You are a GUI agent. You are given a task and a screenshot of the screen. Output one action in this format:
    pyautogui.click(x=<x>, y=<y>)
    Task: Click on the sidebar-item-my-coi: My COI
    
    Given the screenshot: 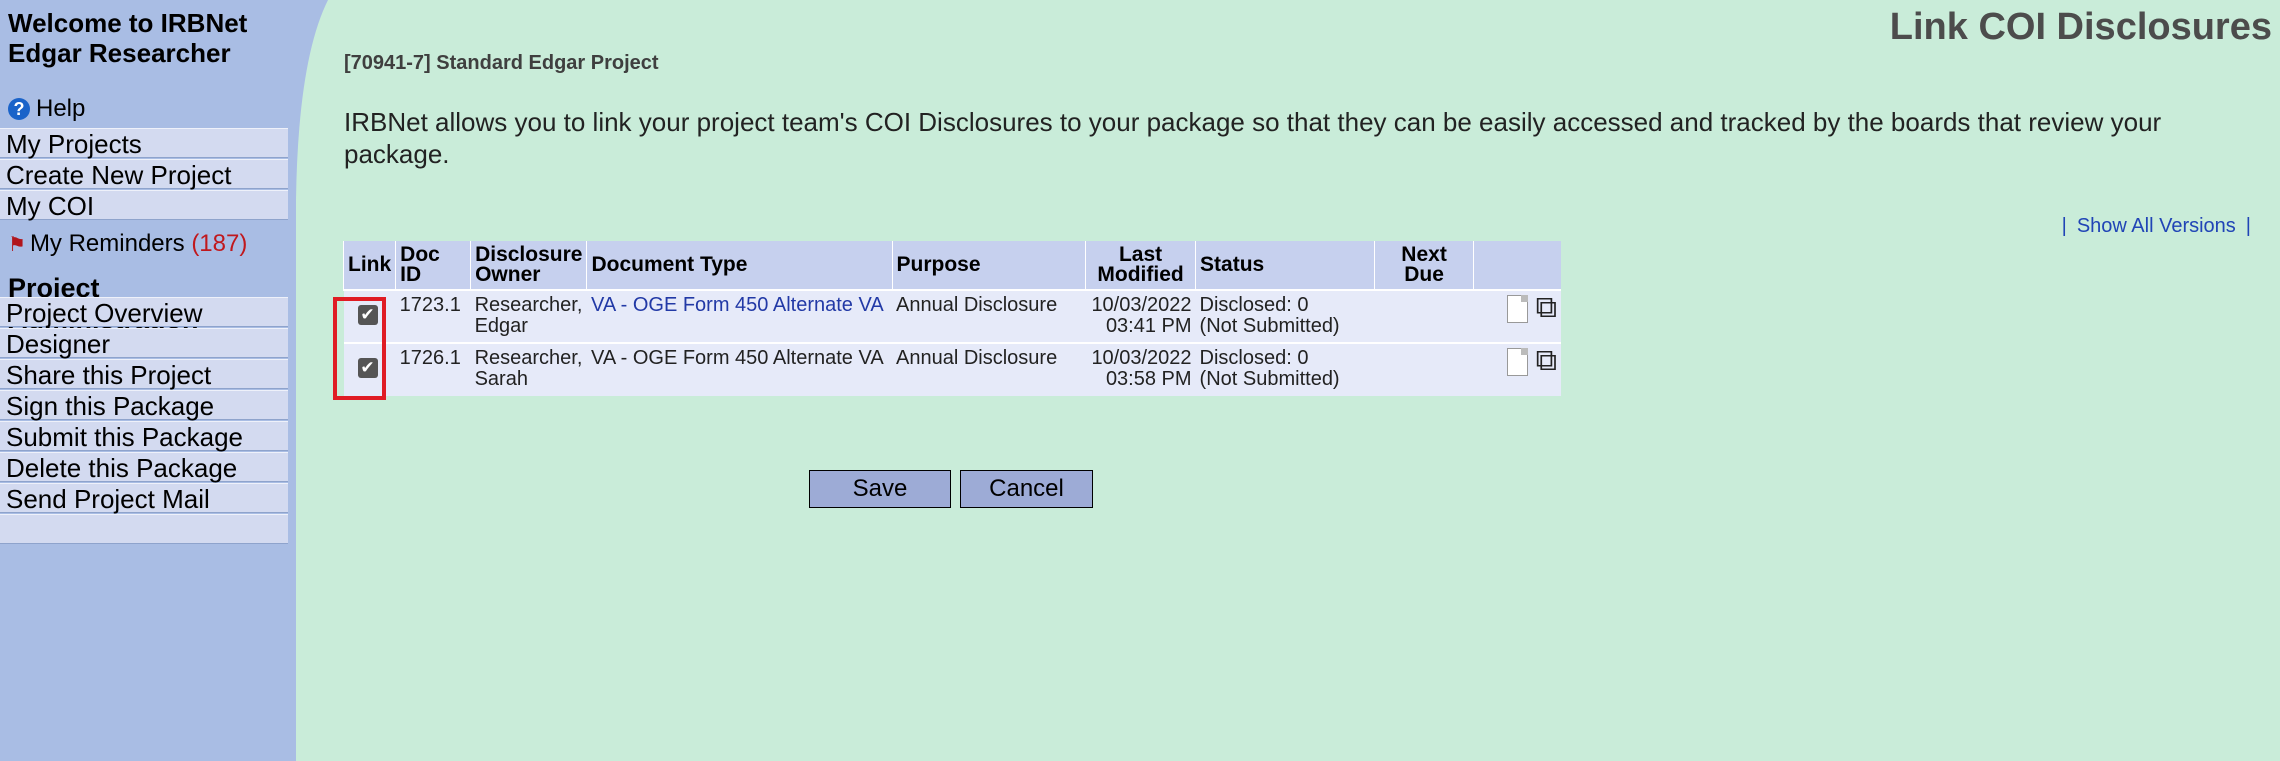 What is the action you would take?
    pyautogui.click(x=144, y=205)
    